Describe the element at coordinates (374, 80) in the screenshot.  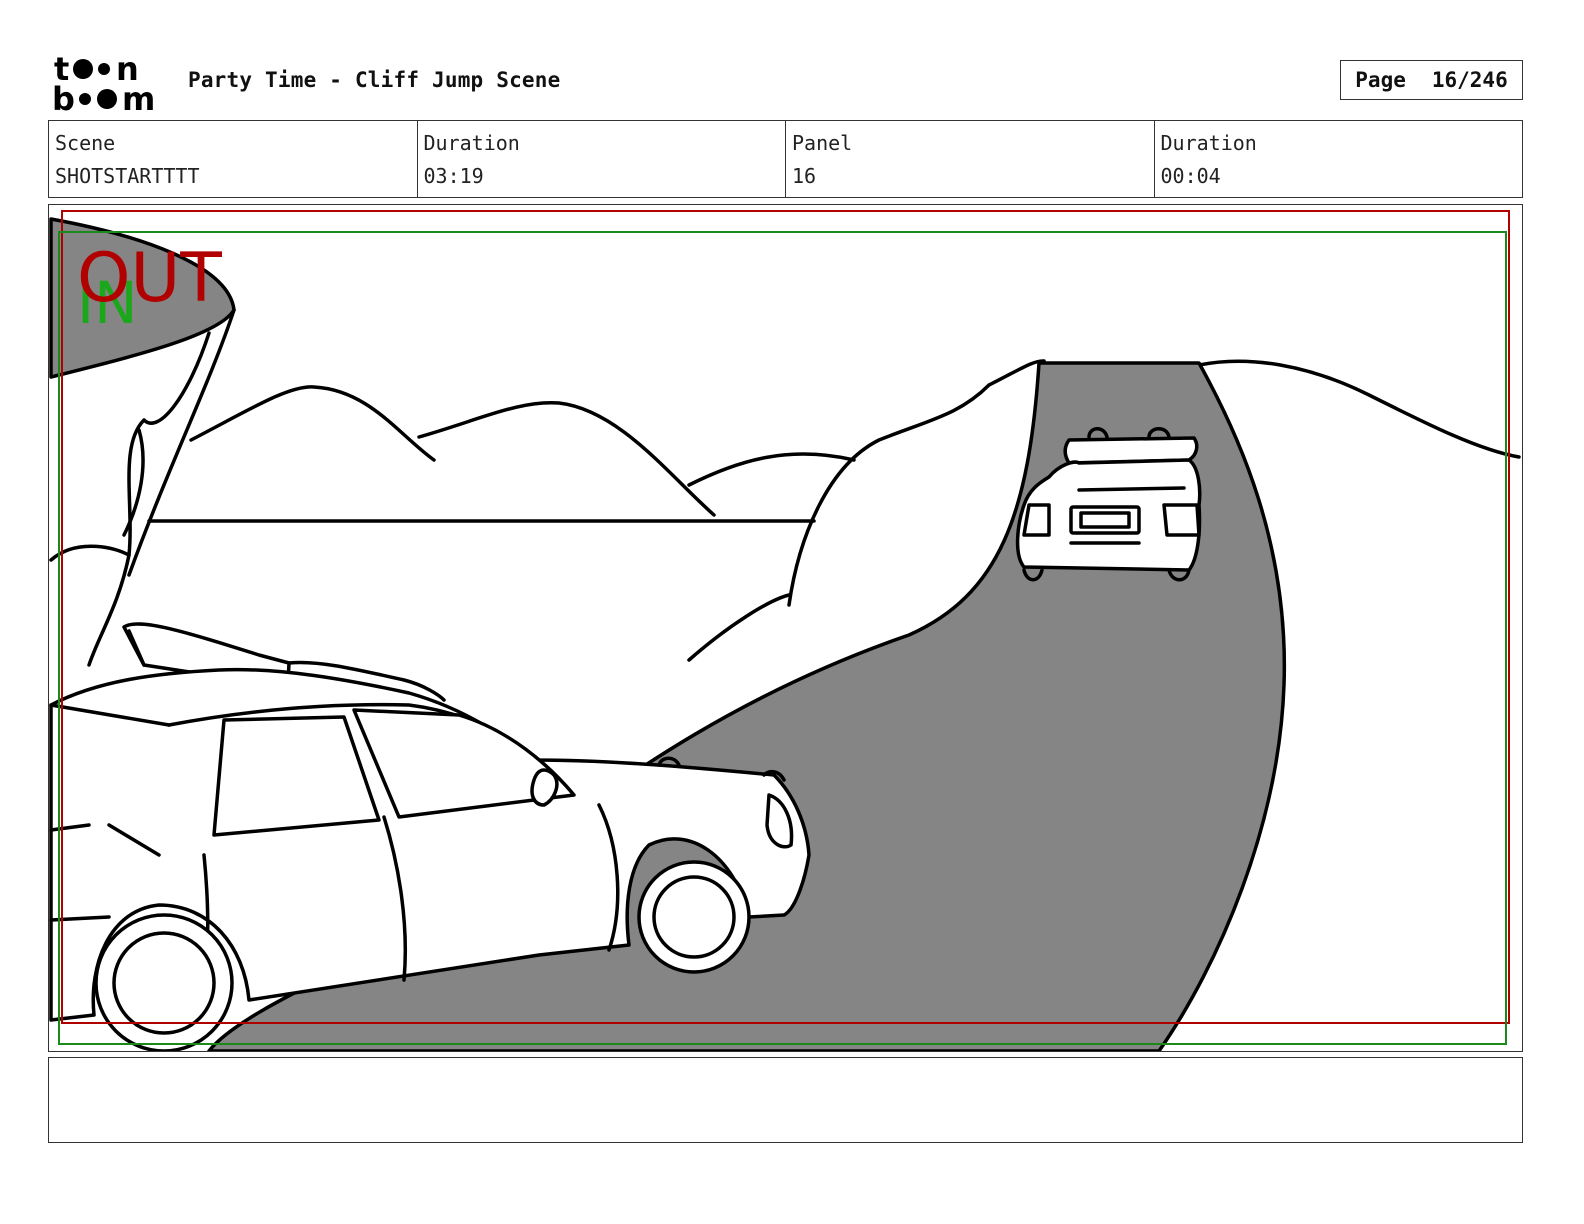
I see `document-title: Party Time - Cliff Jump Scene` at that location.